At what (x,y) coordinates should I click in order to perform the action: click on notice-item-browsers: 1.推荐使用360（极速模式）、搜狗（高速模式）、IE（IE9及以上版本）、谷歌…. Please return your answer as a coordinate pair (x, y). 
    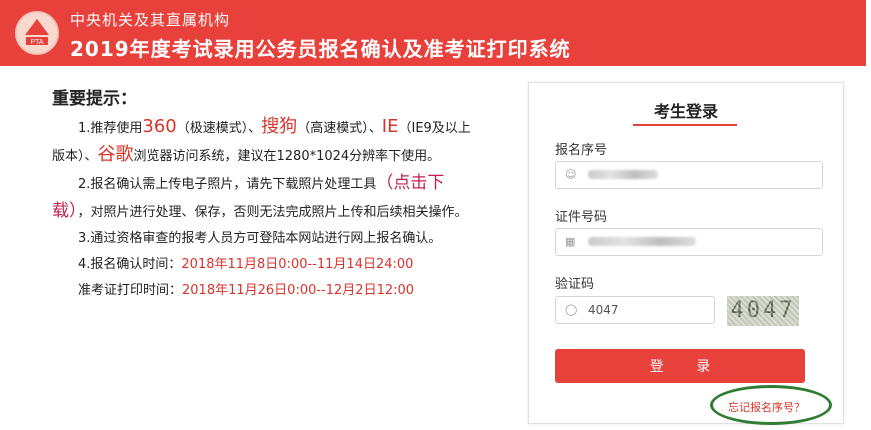
    Looking at the image, I should click on (261, 140).